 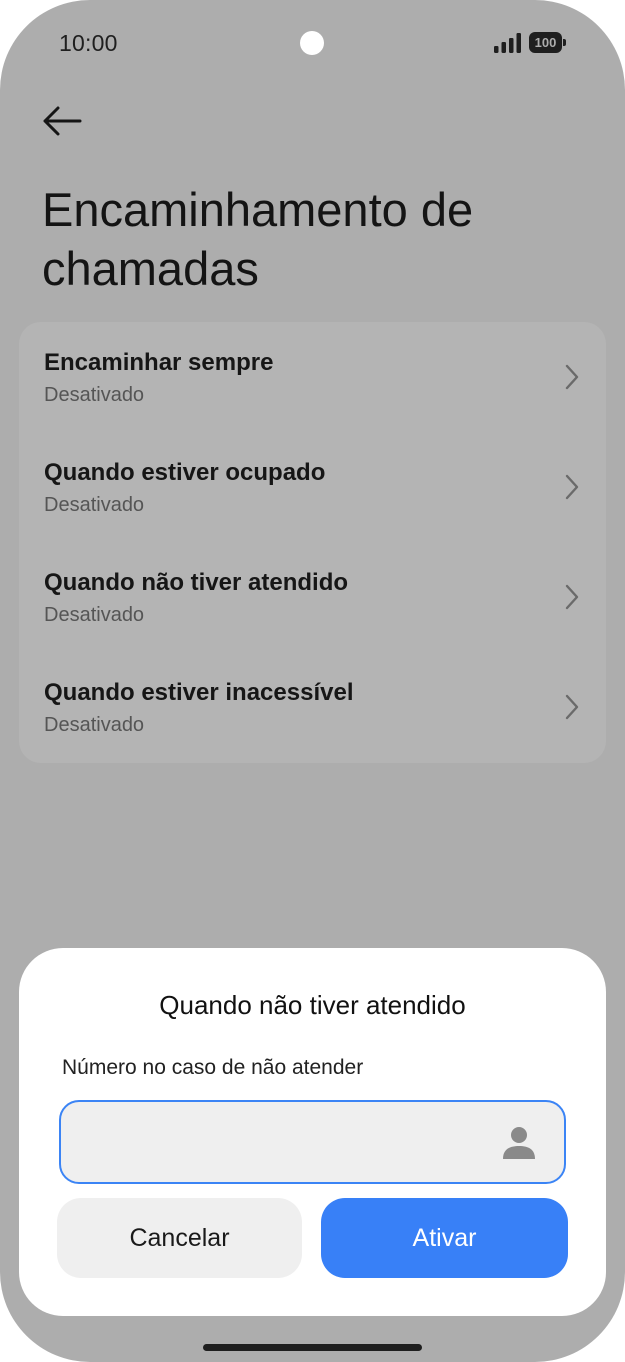 I want to click on number-field-label: Número no caso de não atender, so click(x=213, y=1067).